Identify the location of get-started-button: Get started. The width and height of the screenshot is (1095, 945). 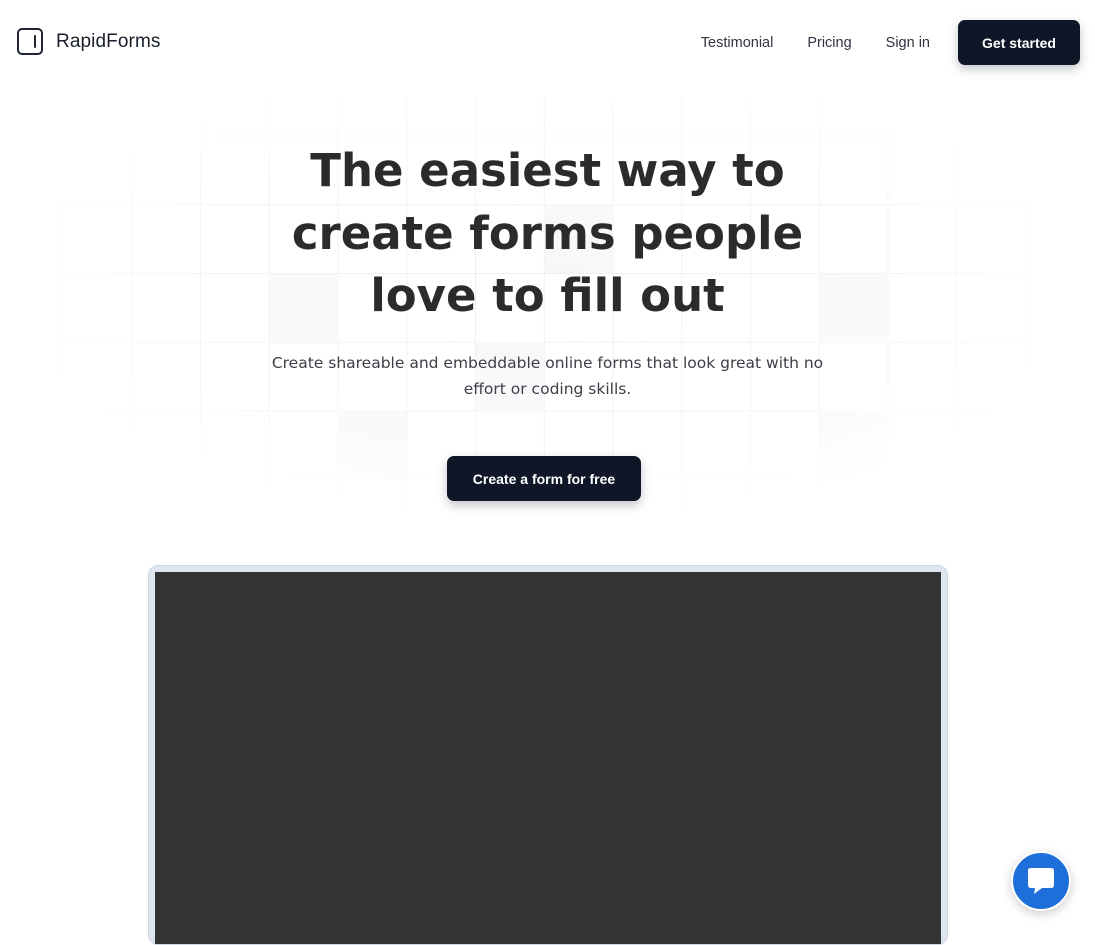
(1019, 42).